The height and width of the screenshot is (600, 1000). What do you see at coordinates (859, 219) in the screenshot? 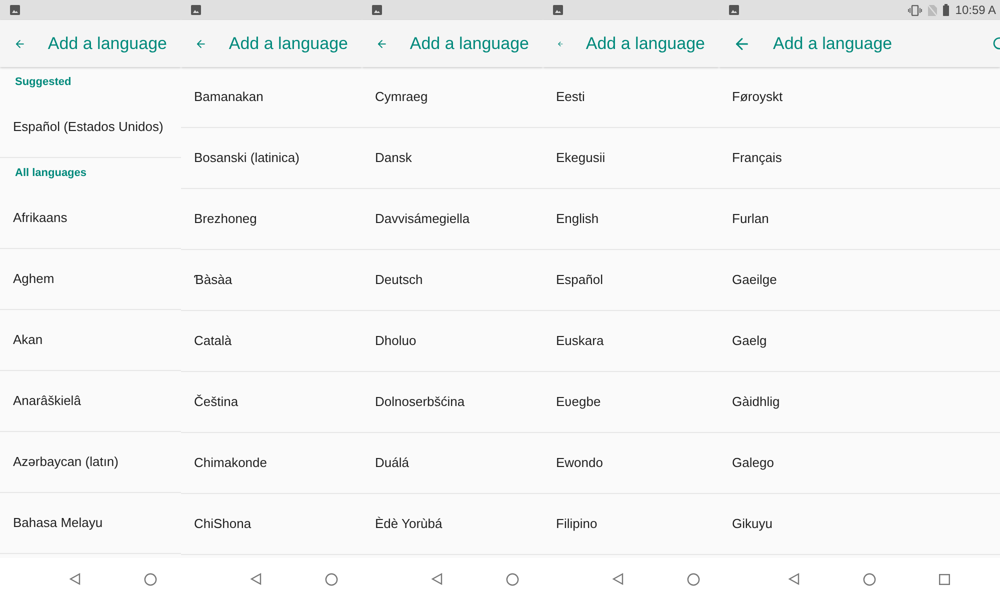
I see `language-item: Furlan` at bounding box center [859, 219].